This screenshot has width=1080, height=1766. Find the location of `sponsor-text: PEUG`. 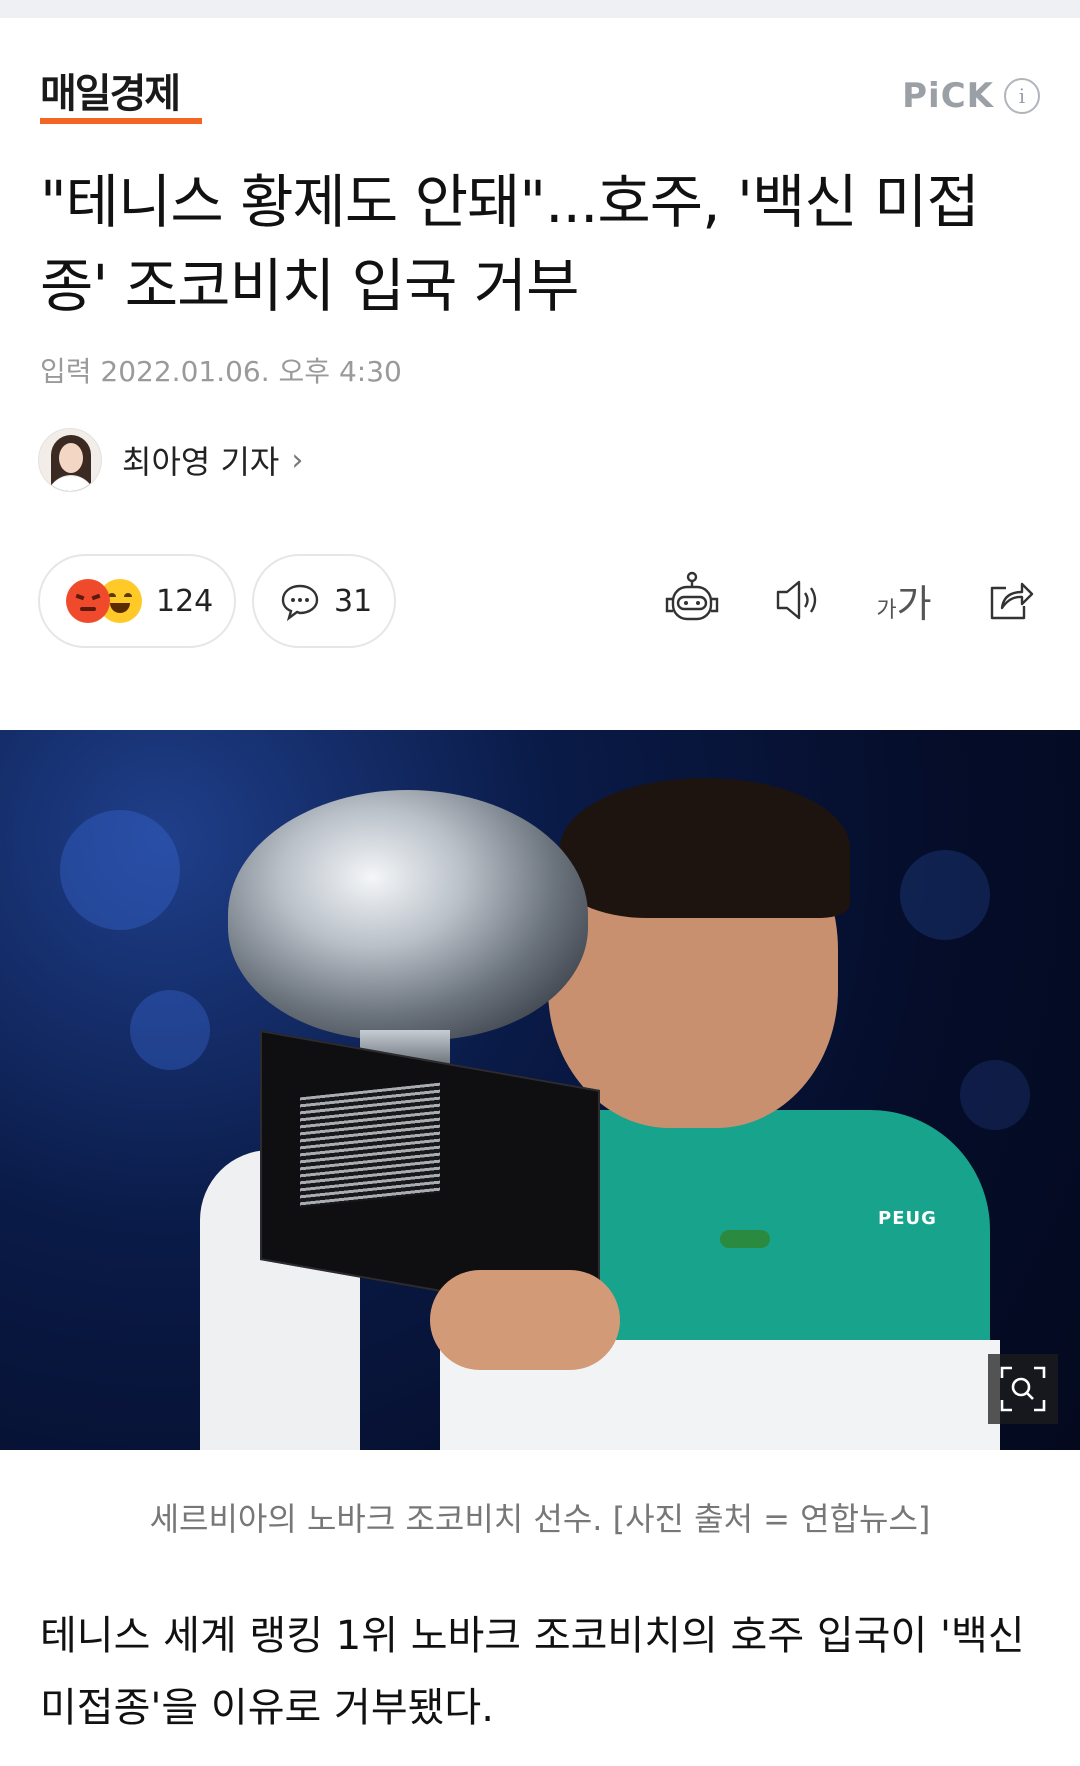

sponsor-text: PEUG is located at coordinates (907, 1218).